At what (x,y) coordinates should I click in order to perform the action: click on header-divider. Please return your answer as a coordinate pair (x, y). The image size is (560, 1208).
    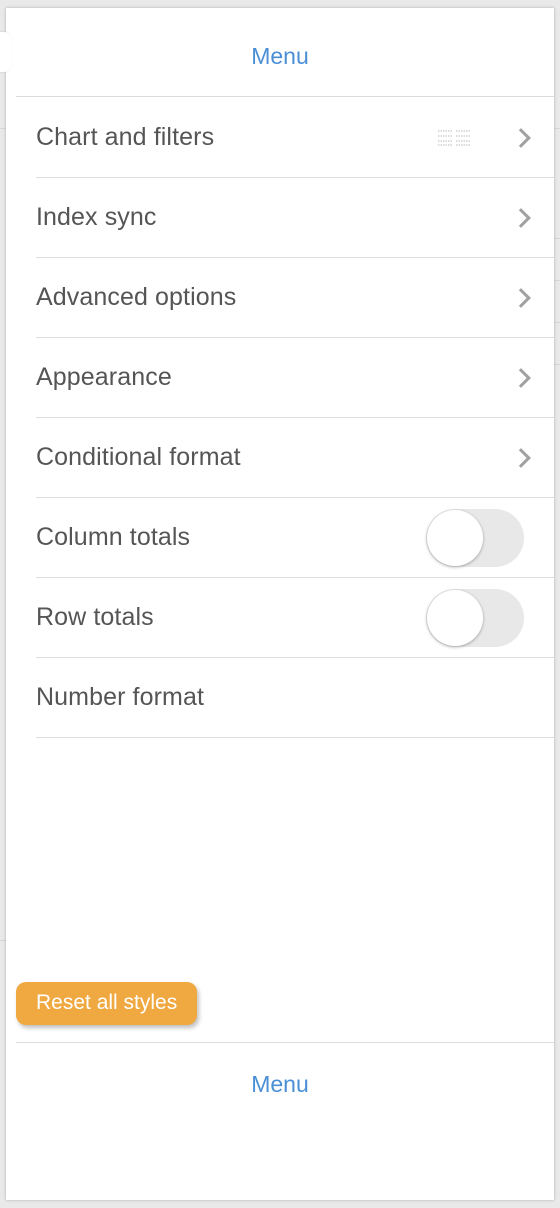
    Looking at the image, I should click on (285, 96).